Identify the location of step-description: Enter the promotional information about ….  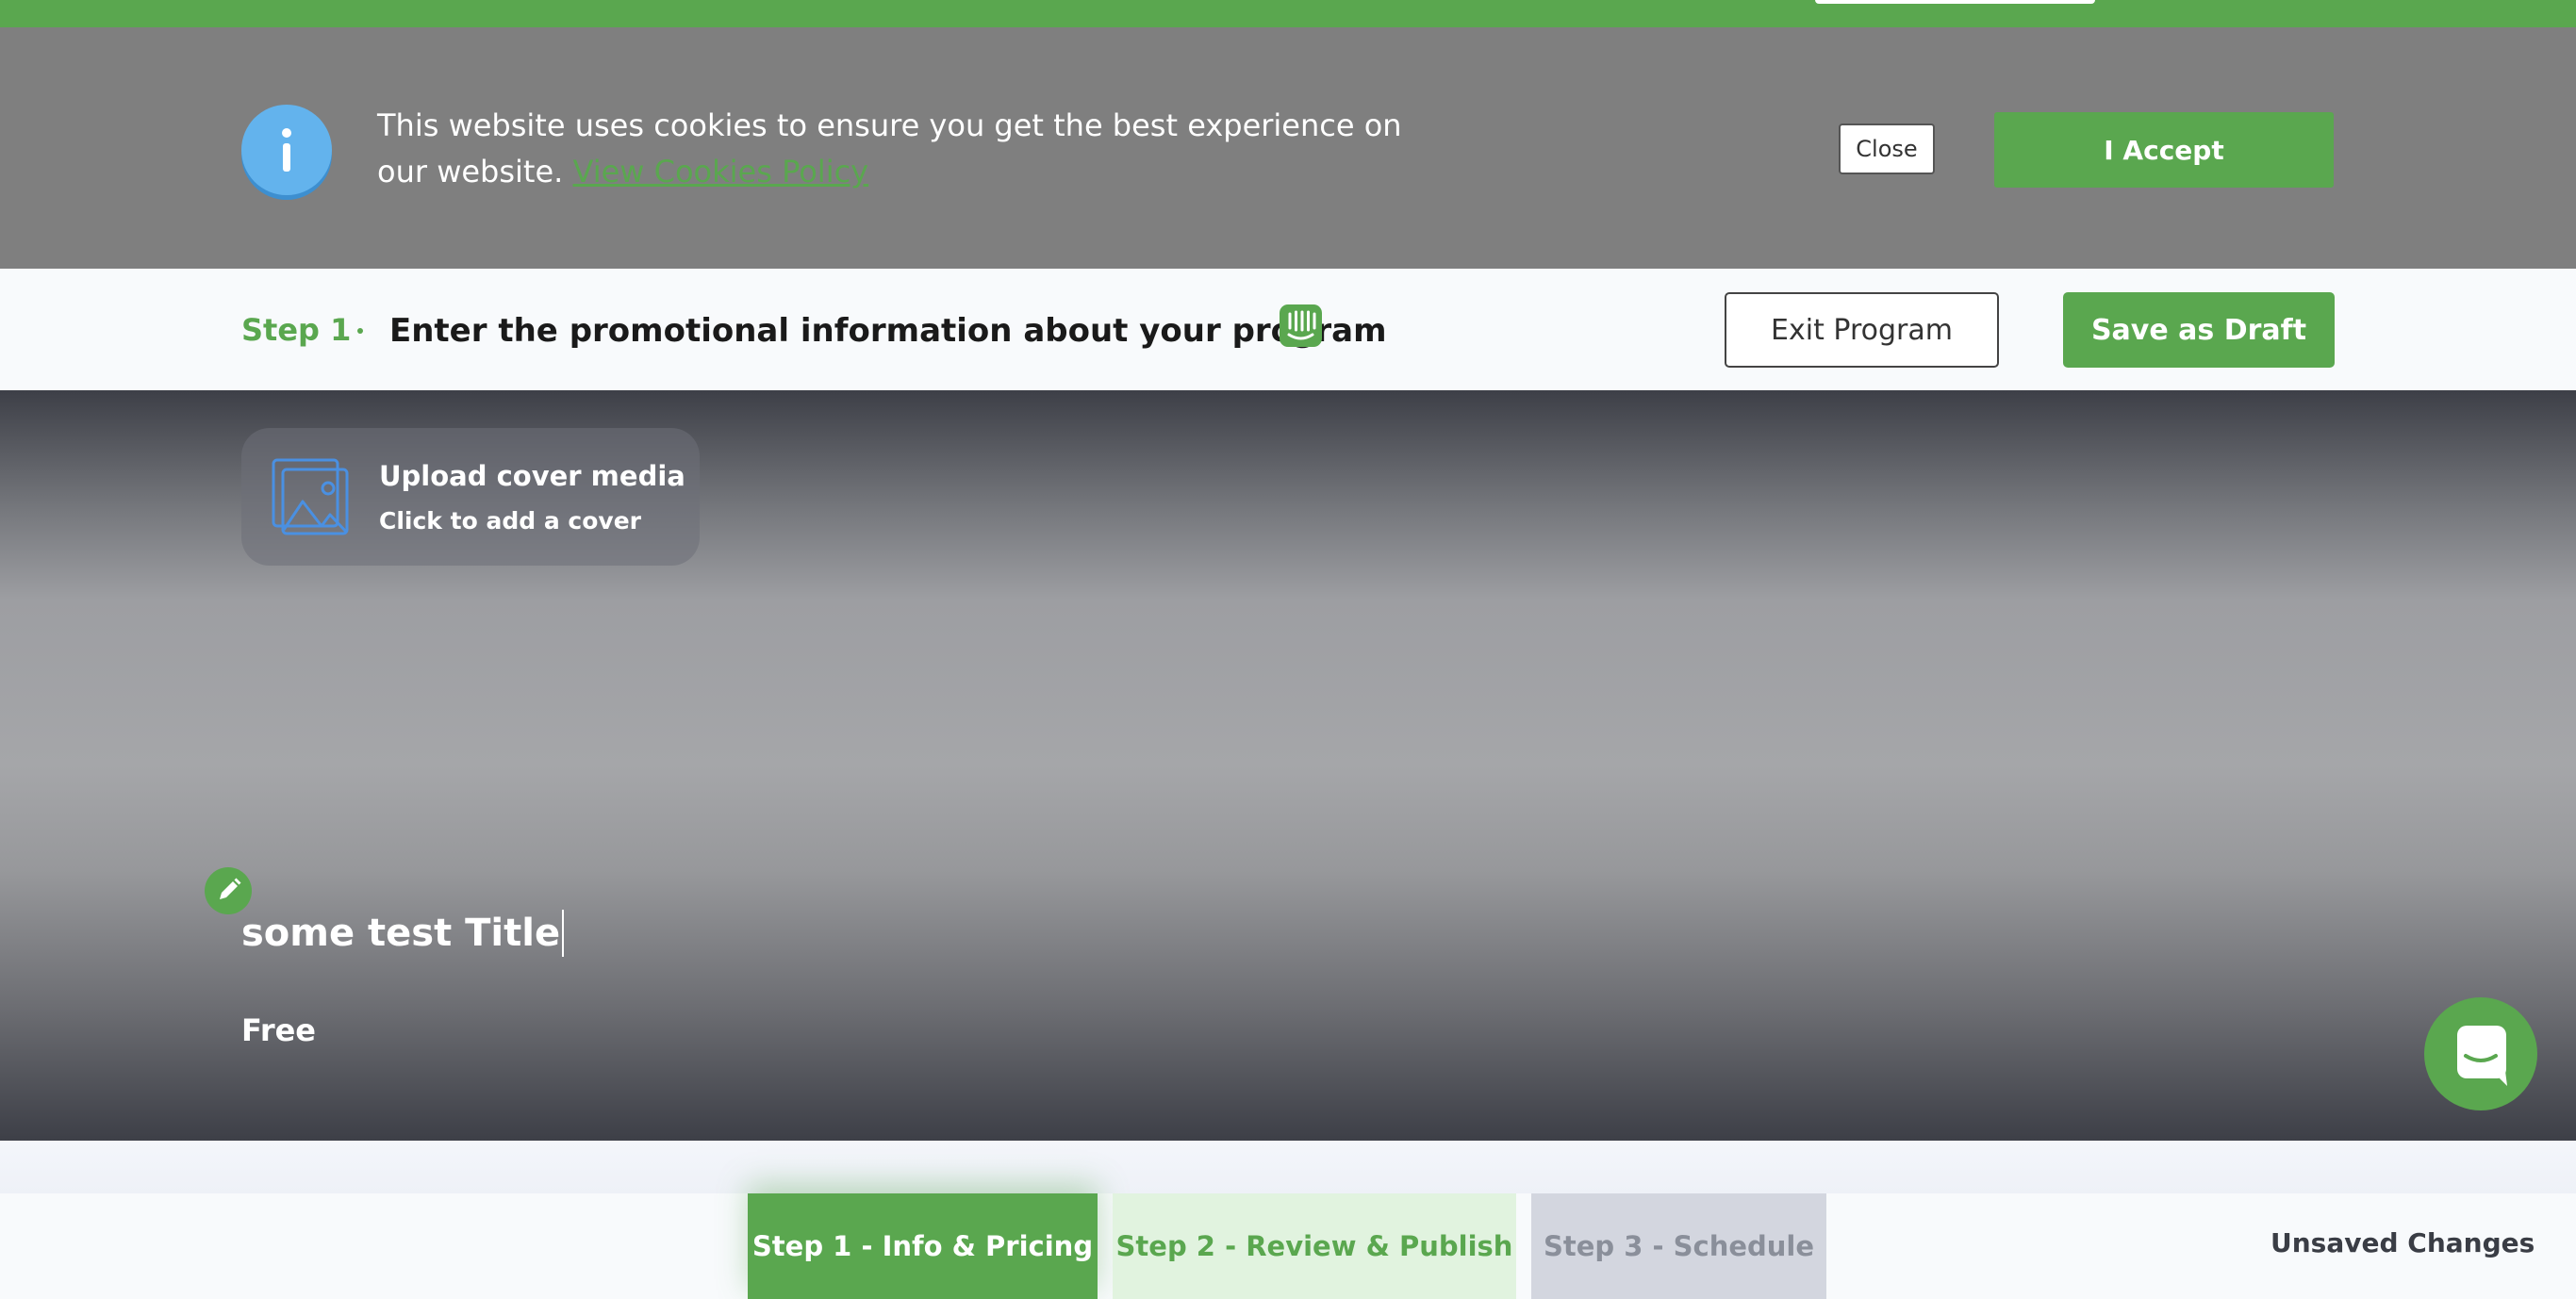
(888, 331).